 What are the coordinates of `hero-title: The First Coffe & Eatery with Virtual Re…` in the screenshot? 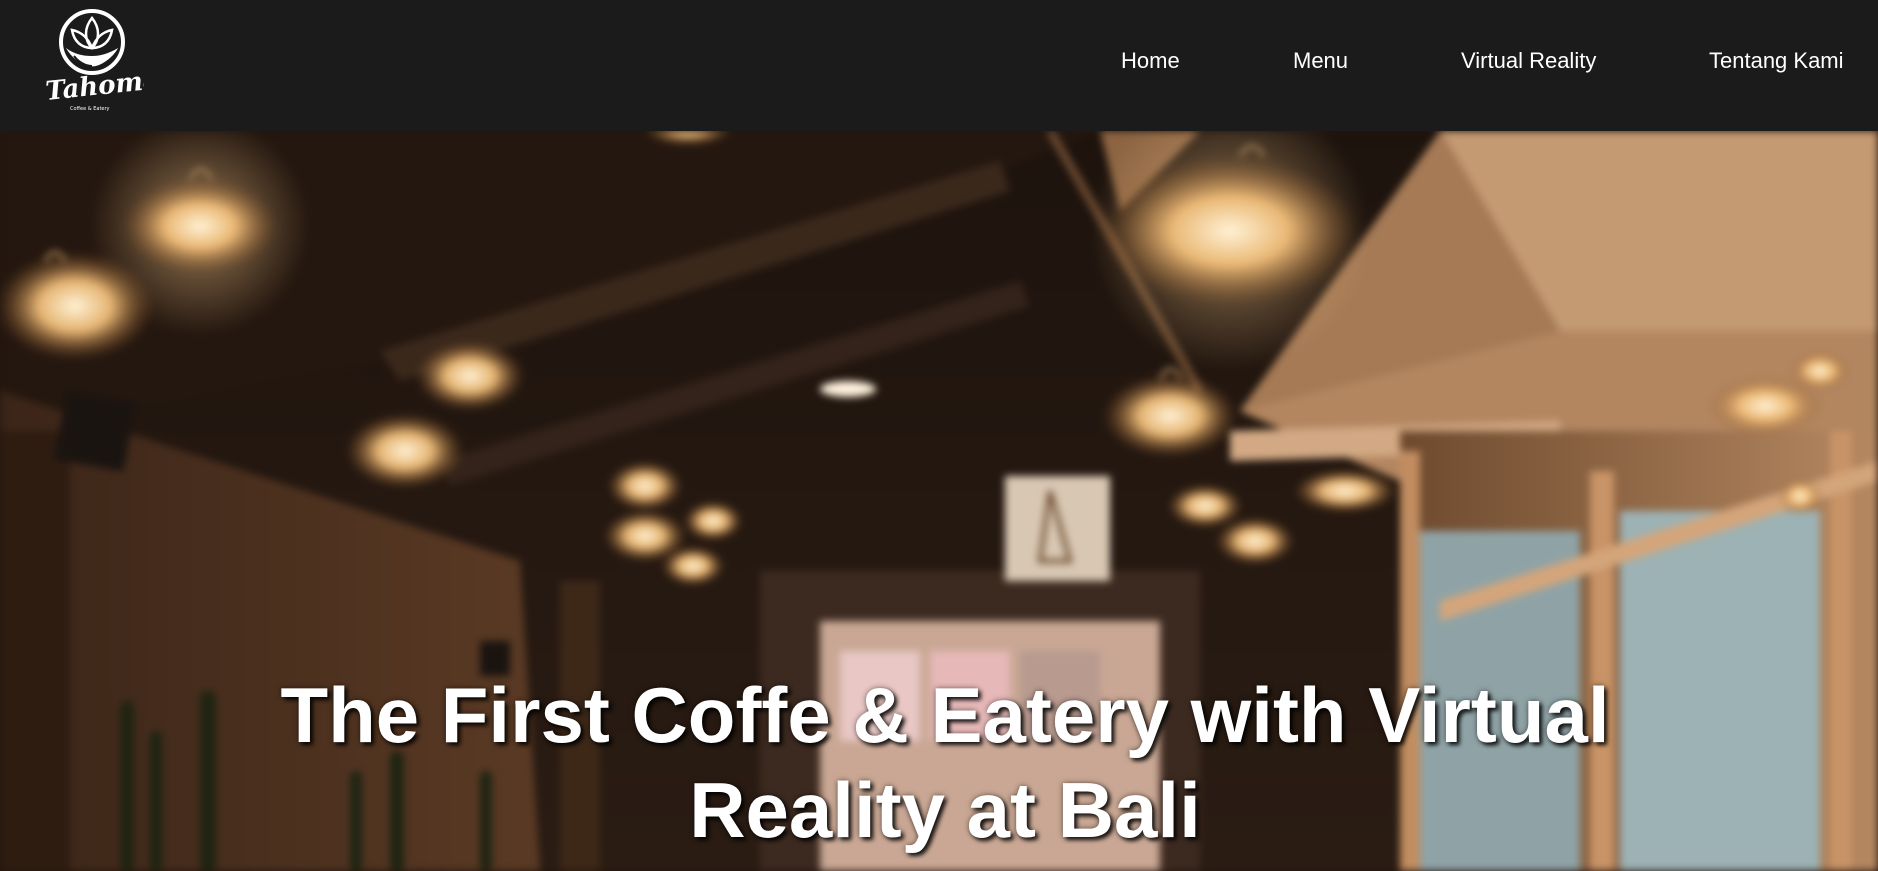 It's located at (945, 762).